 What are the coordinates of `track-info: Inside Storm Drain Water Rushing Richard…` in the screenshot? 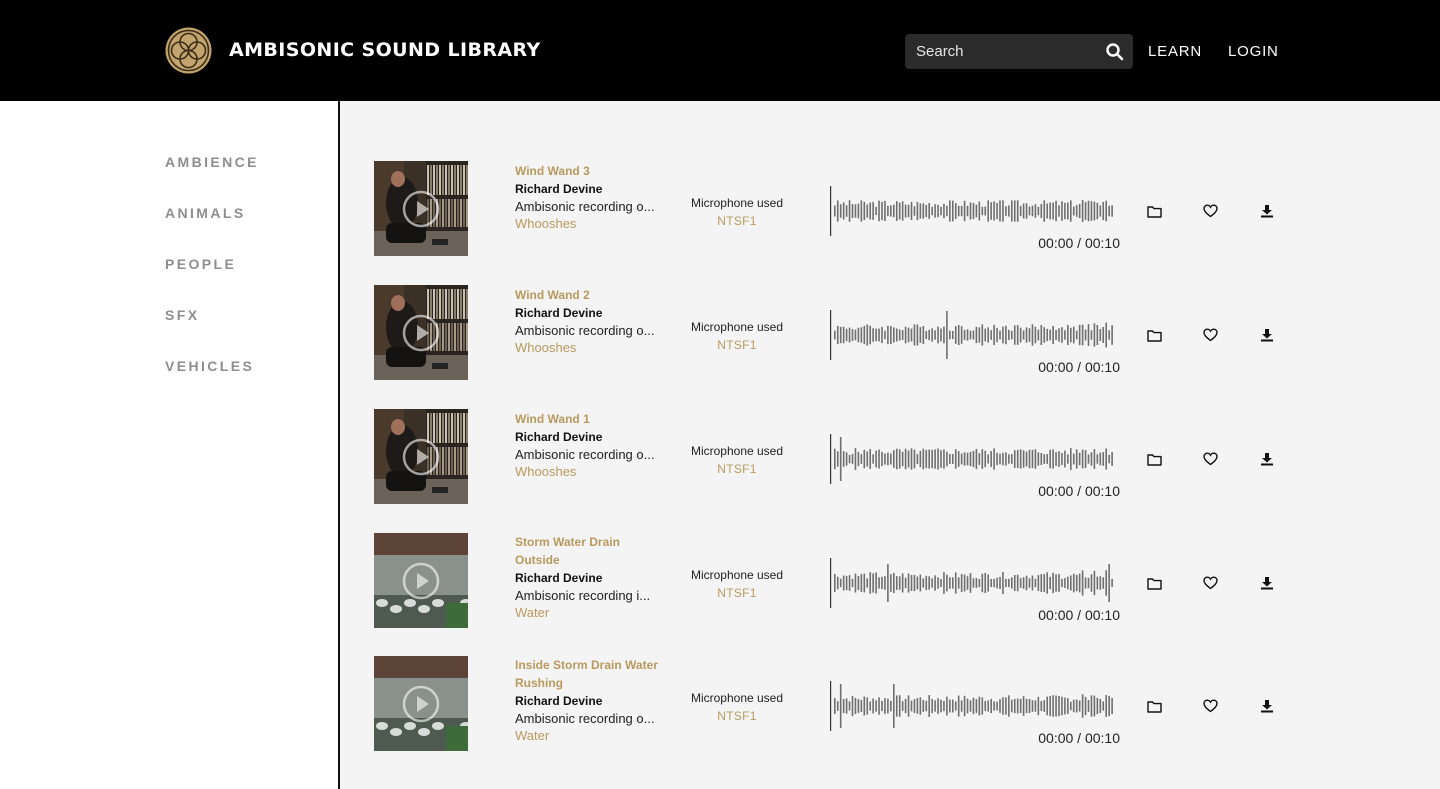 It's located at (590, 699).